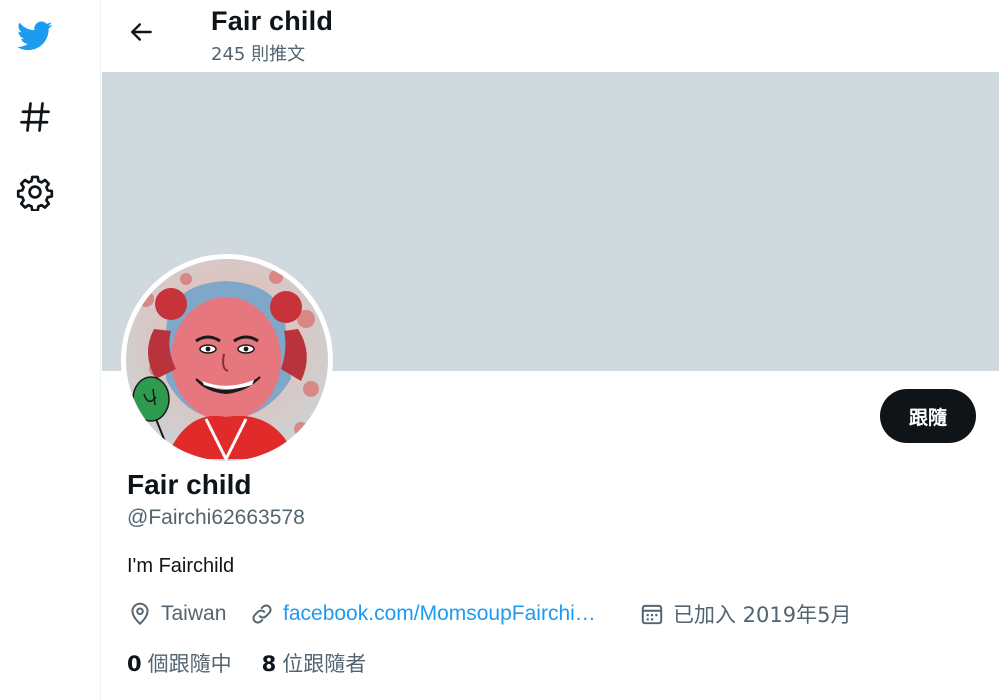 The height and width of the screenshot is (700, 999). Describe the element at coordinates (35, 192) in the screenshot. I see `gear-icon` at that location.